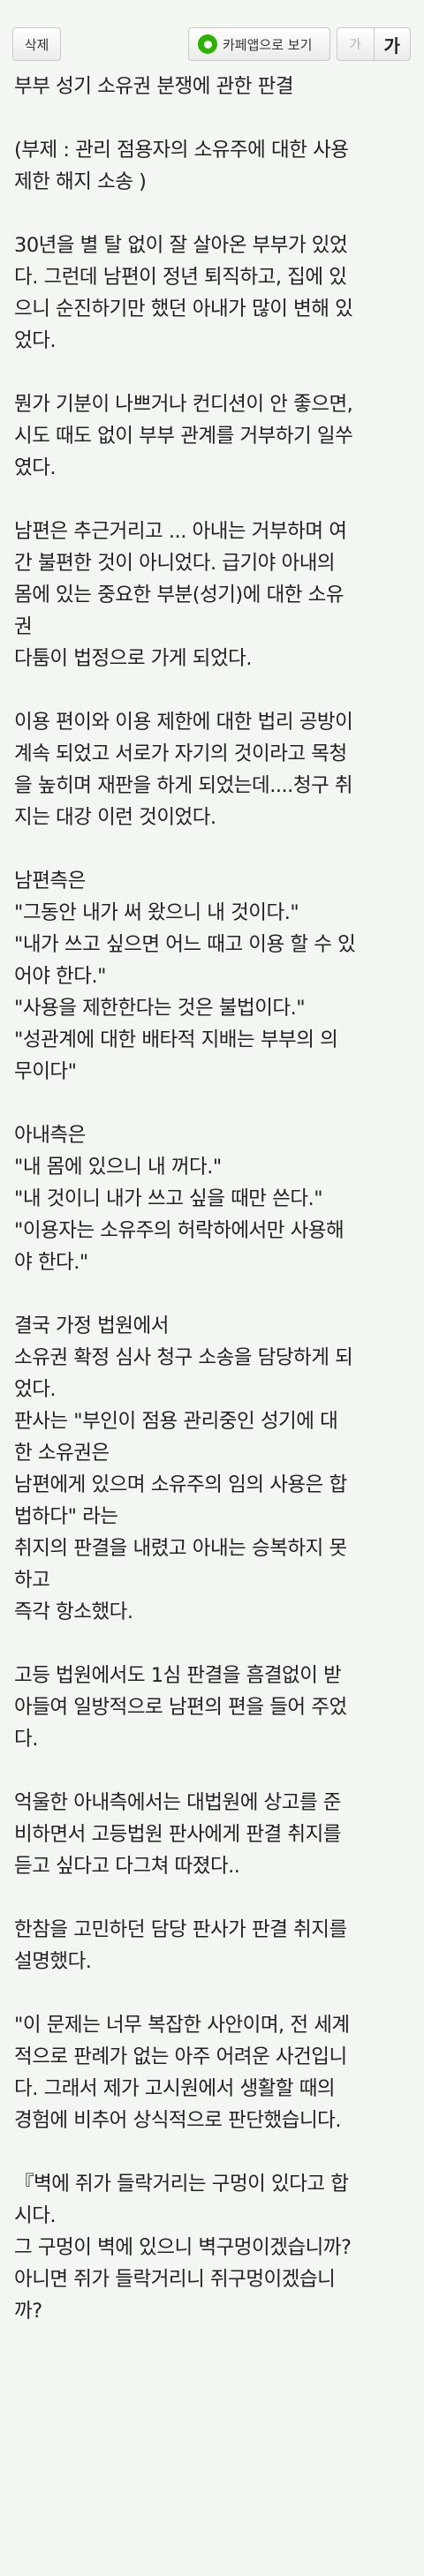 The image size is (424, 2576). Describe the element at coordinates (183, 309) in the screenshot. I see `article-text-line: 으니 순진하기만 했던 아내가 많이 변해 있` at that location.